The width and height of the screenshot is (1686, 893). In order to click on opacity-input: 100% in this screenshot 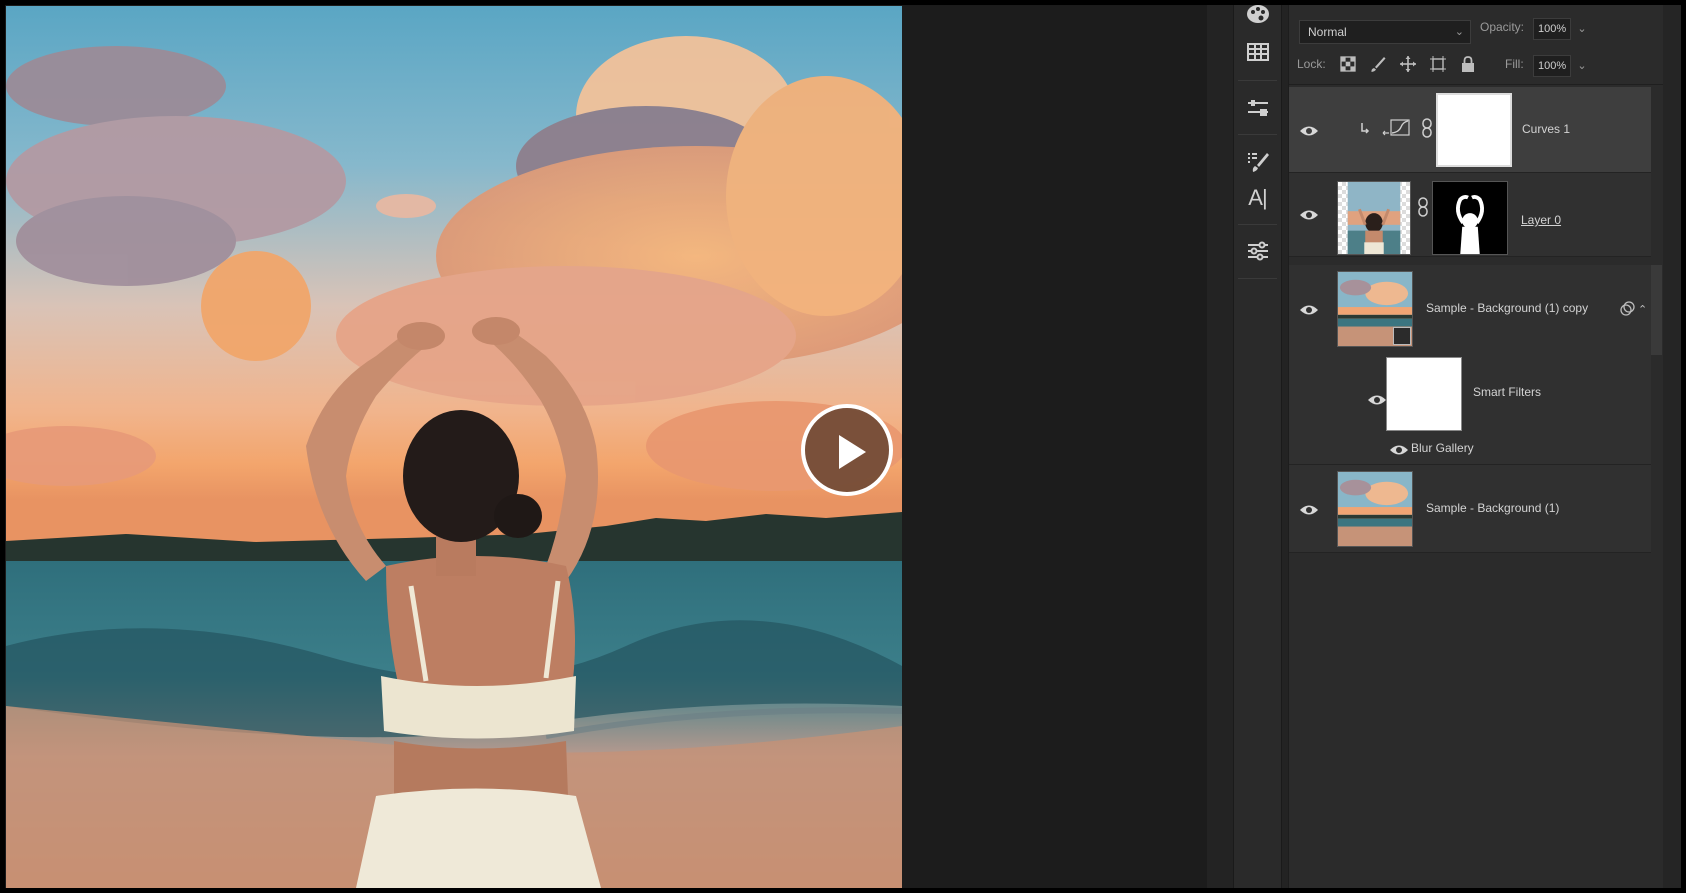, I will do `click(1552, 29)`.